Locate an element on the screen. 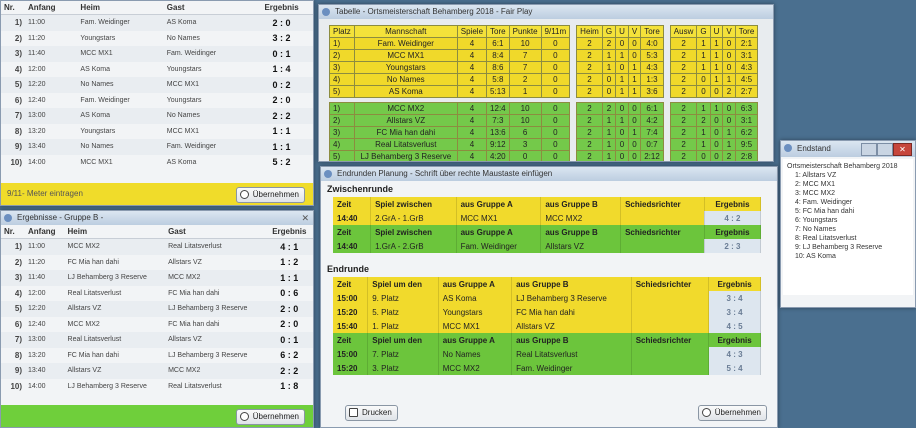 The height and width of the screenshot is (428, 916). game-row: 9) 13:40 Allstars VZ MCC MX2 2 : 2 is located at coordinates (157, 371).